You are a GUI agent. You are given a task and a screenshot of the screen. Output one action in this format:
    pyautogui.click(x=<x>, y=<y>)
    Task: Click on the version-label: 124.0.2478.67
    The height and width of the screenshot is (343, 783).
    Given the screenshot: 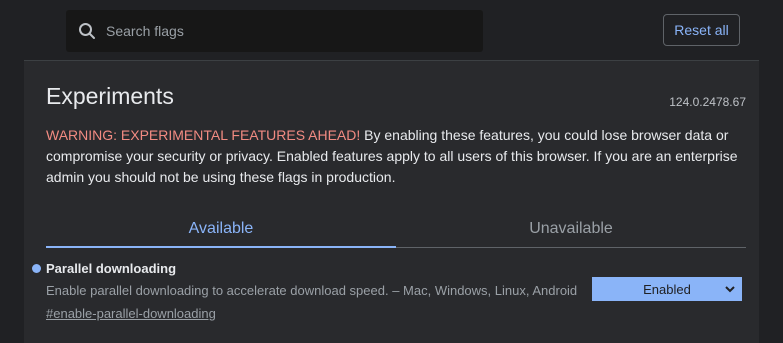 What is the action you would take?
    pyautogui.click(x=707, y=102)
    